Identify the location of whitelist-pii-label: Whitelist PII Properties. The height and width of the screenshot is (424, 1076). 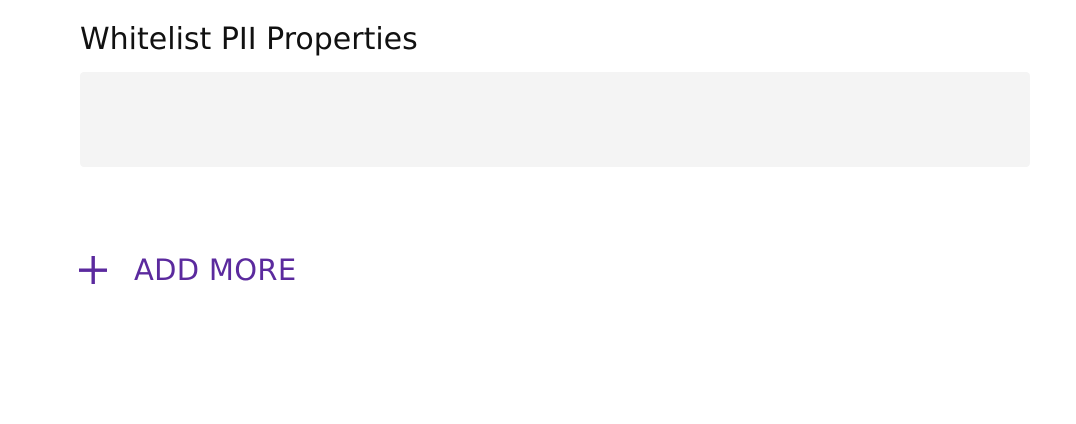
(249, 39).